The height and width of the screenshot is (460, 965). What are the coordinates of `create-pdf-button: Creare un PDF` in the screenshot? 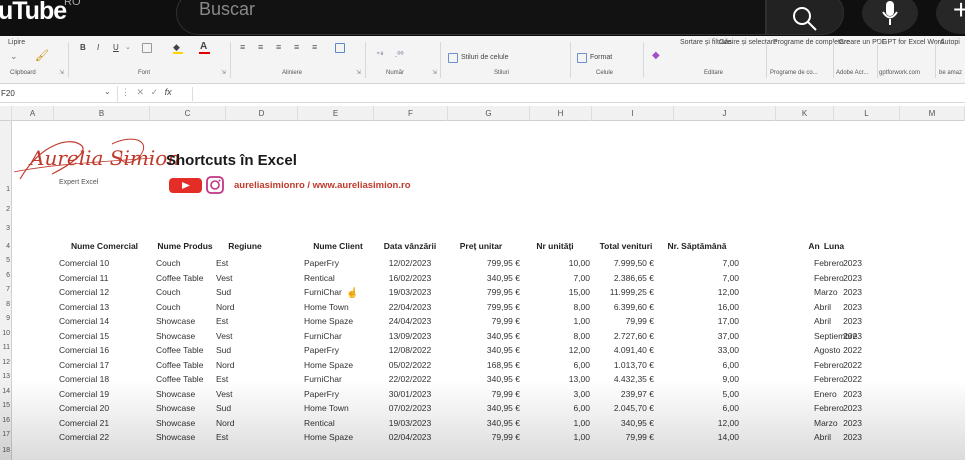 It's located at (862, 42).